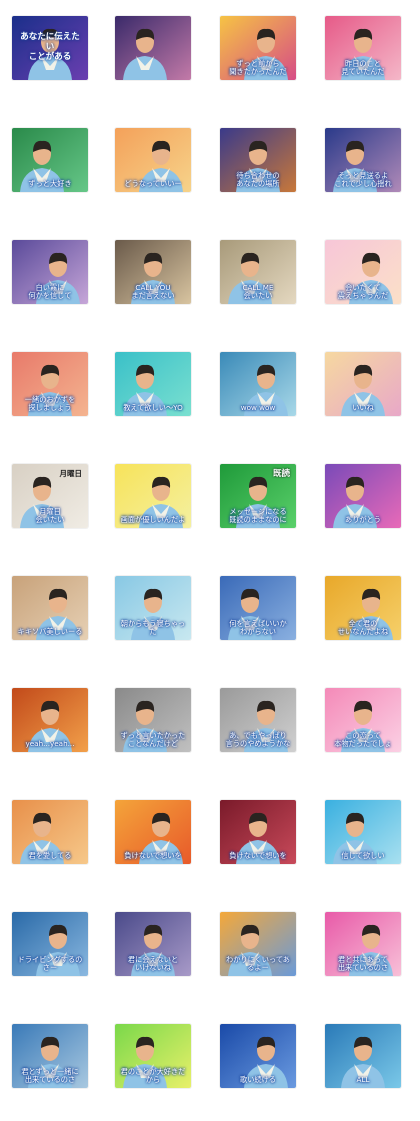  What do you see at coordinates (50, 855) in the screenshot?
I see `sticker-caption: 君を愛してる` at bounding box center [50, 855].